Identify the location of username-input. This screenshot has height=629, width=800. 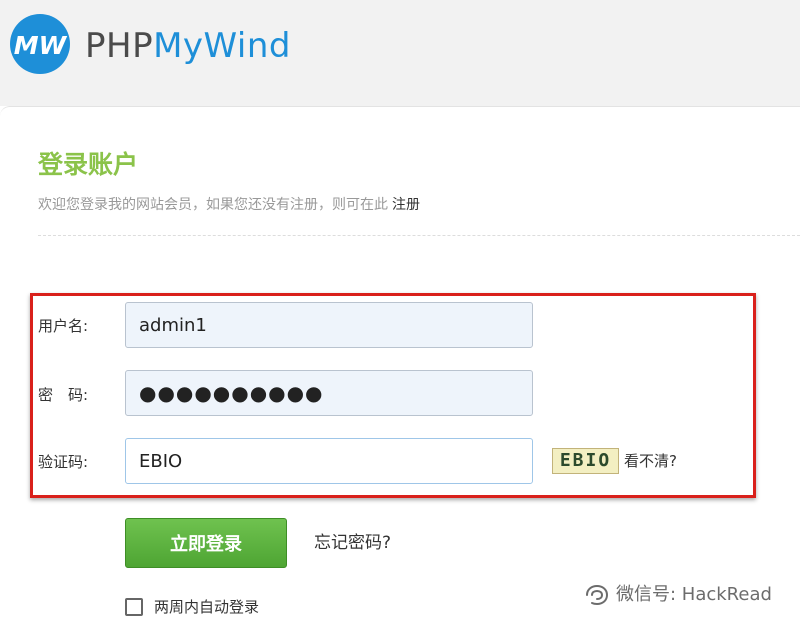
(329, 325).